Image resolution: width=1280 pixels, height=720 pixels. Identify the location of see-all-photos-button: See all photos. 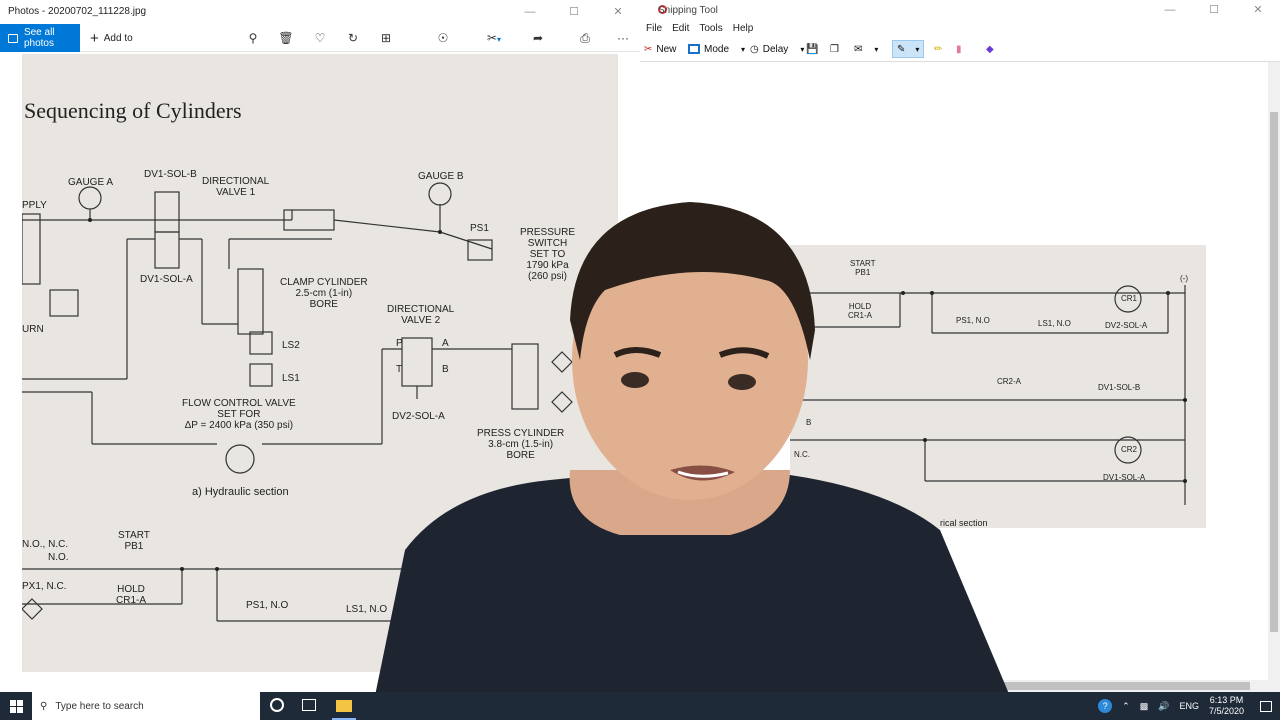
(40, 38).